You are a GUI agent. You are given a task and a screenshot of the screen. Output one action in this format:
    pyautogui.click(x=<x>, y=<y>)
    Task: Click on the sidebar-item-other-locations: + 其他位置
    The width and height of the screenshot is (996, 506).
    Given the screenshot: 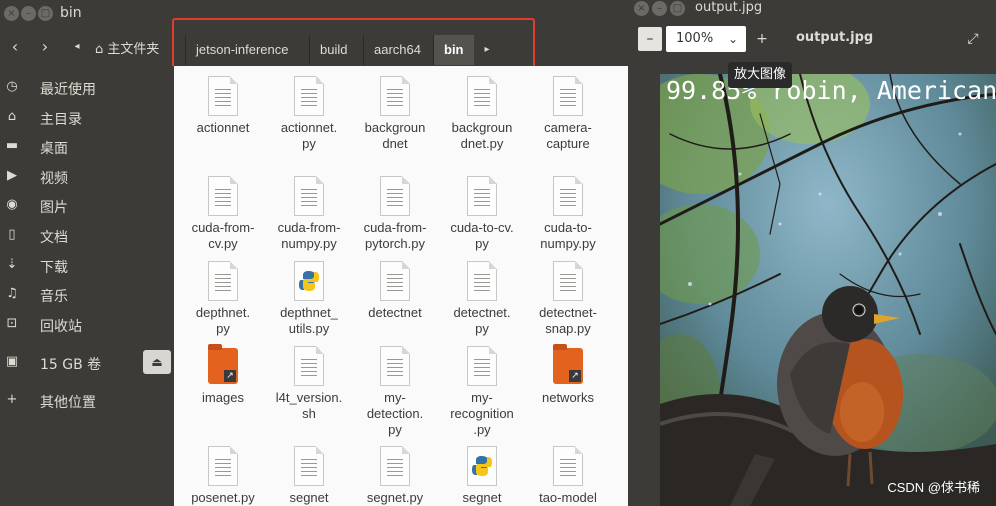 What is the action you would take?
    pyautogui.click(x=87, y=401)
    